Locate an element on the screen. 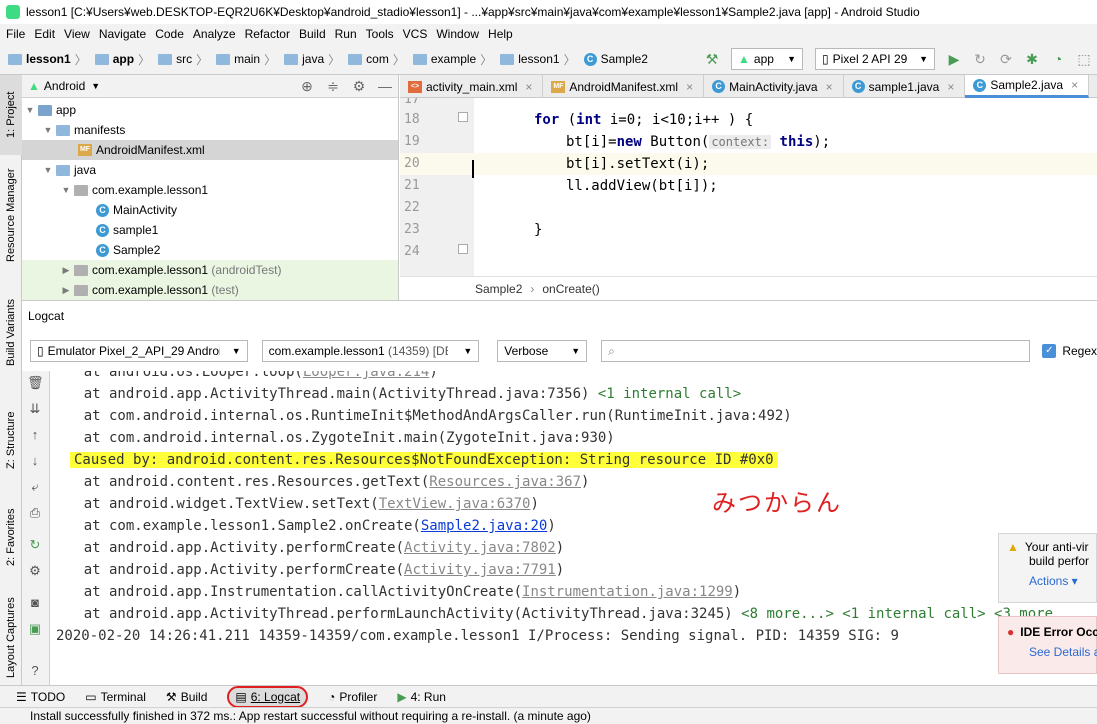 The height and width of the screenshot is (724, 1097). tab-activity-main-xml: <> activity_main.xml × is located at coordinates (472, 86).